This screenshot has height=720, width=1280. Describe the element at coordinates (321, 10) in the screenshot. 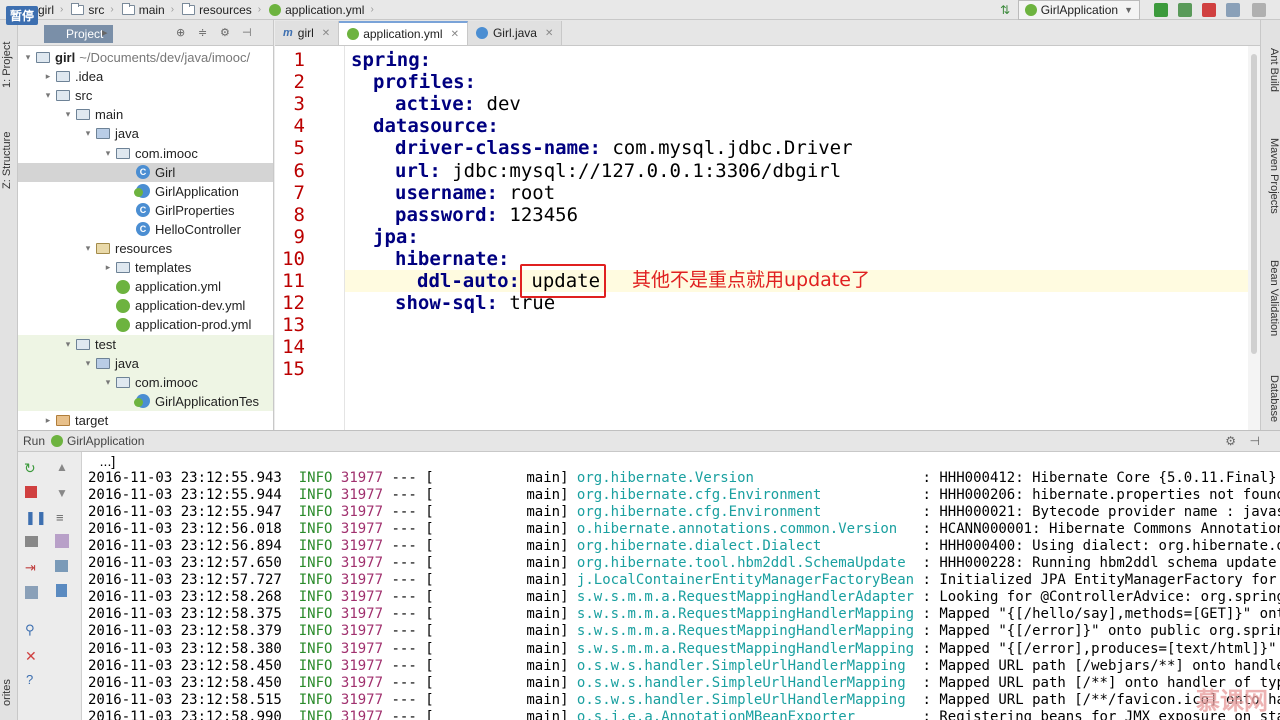

I see `breadcrumb-file: application.yml ›` at that location.